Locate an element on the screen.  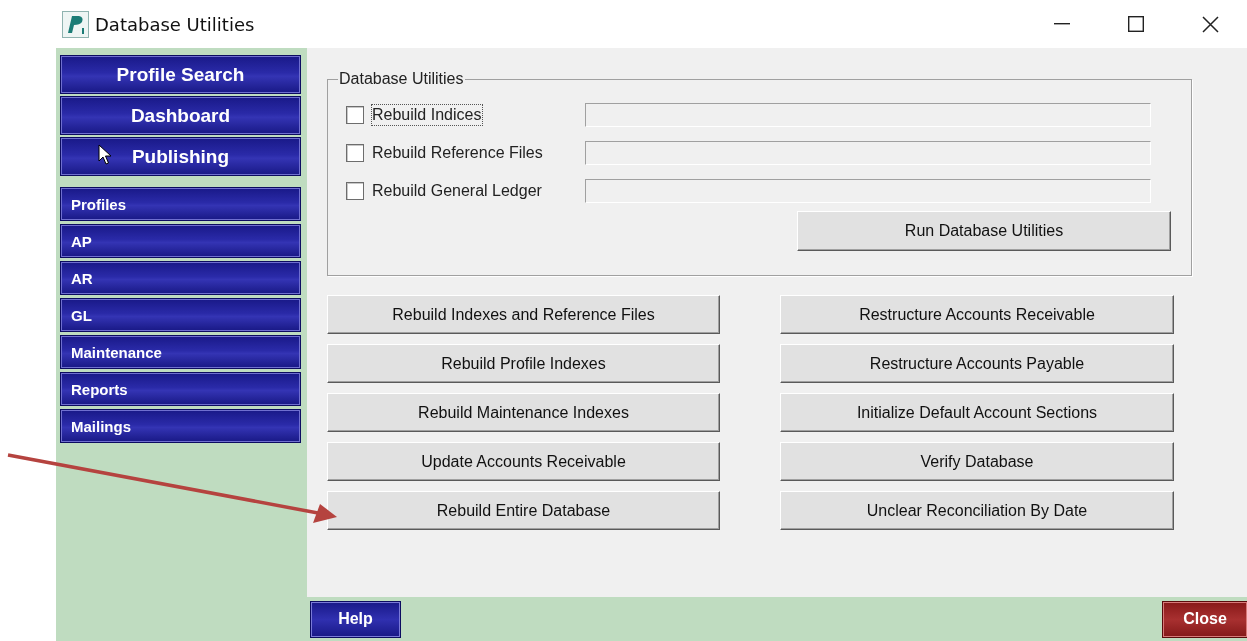
module-button: AR is located at coordinates (180, 278).